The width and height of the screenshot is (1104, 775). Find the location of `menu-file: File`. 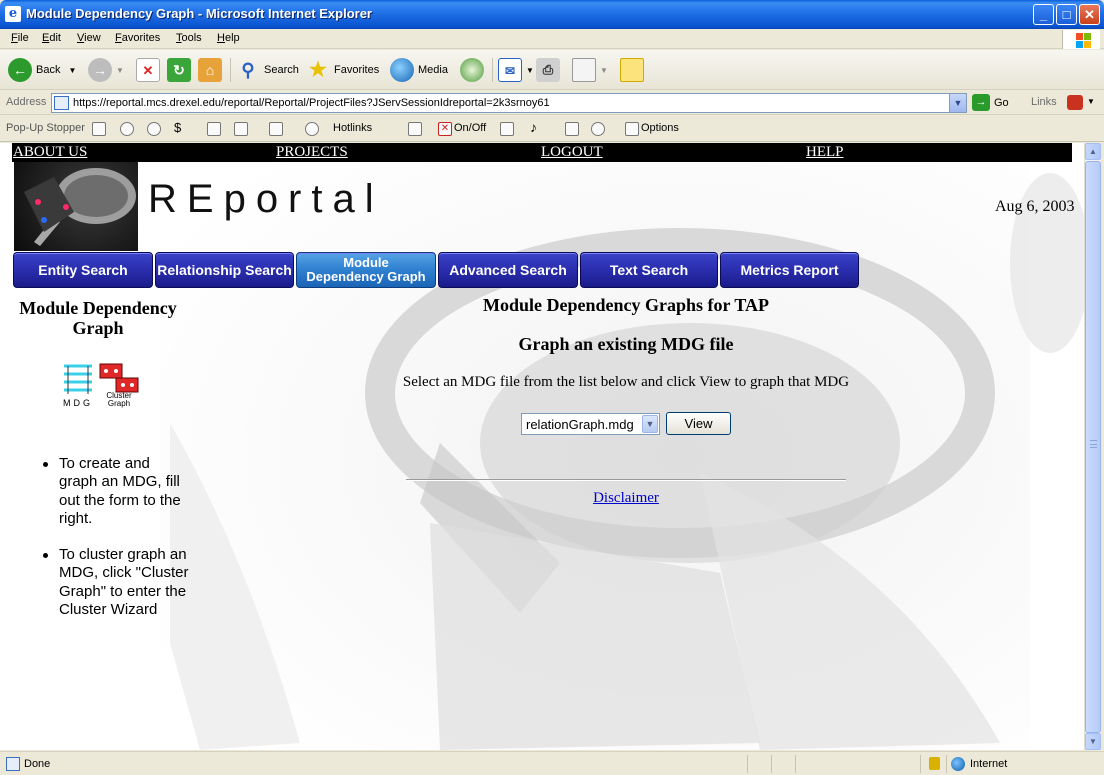

menu-file: File is located at coordinates (20, 38).